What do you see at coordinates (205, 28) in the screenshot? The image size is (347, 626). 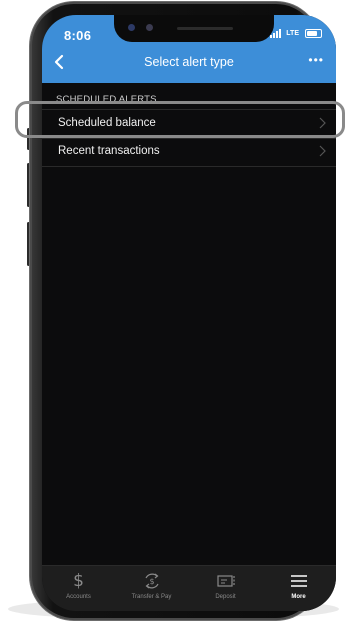 I see `speaker-grille` at bounding box center [205, 28].